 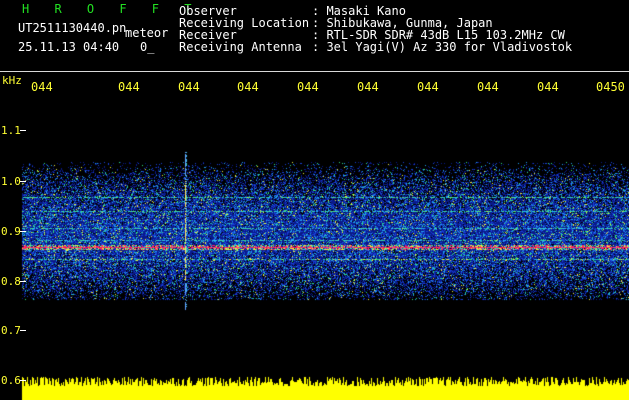 I want to click on meteor-label: meteor, so click(x=147, y=33).